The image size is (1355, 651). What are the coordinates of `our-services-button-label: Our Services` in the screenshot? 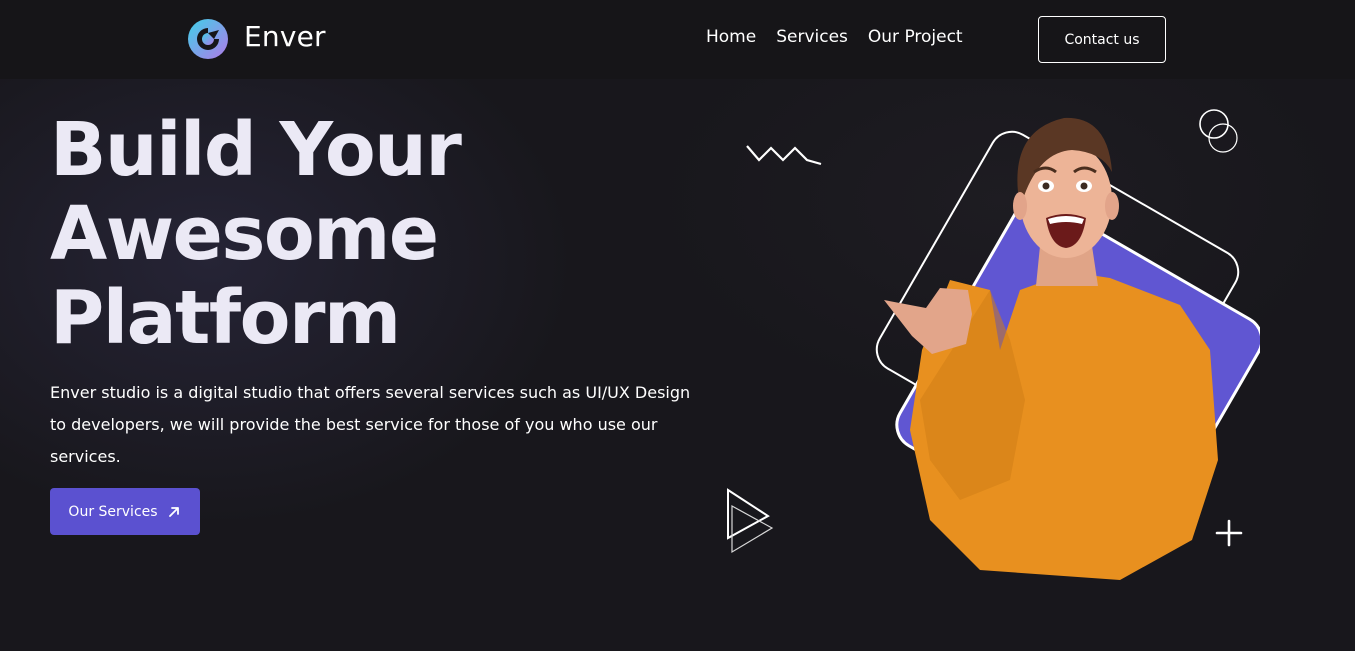 It's located at (113, 511).